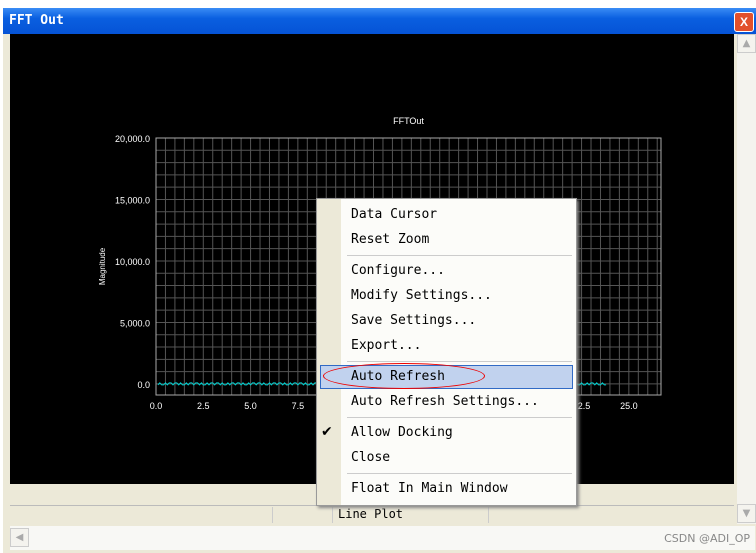  Describe the element at coordinates (379, 21) in the screenshot. I see `title-bar: FFT Out X` at that location.